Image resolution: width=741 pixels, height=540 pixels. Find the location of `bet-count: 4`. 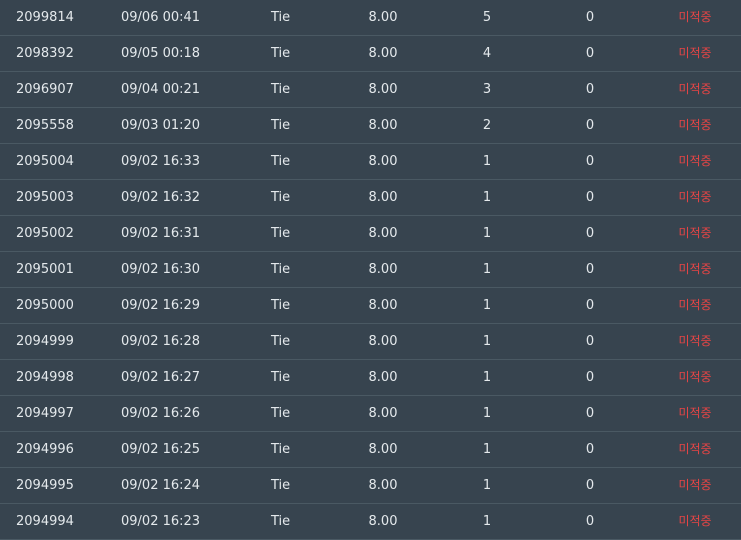

bet-count: 4 is located at coordinates (487, 53).